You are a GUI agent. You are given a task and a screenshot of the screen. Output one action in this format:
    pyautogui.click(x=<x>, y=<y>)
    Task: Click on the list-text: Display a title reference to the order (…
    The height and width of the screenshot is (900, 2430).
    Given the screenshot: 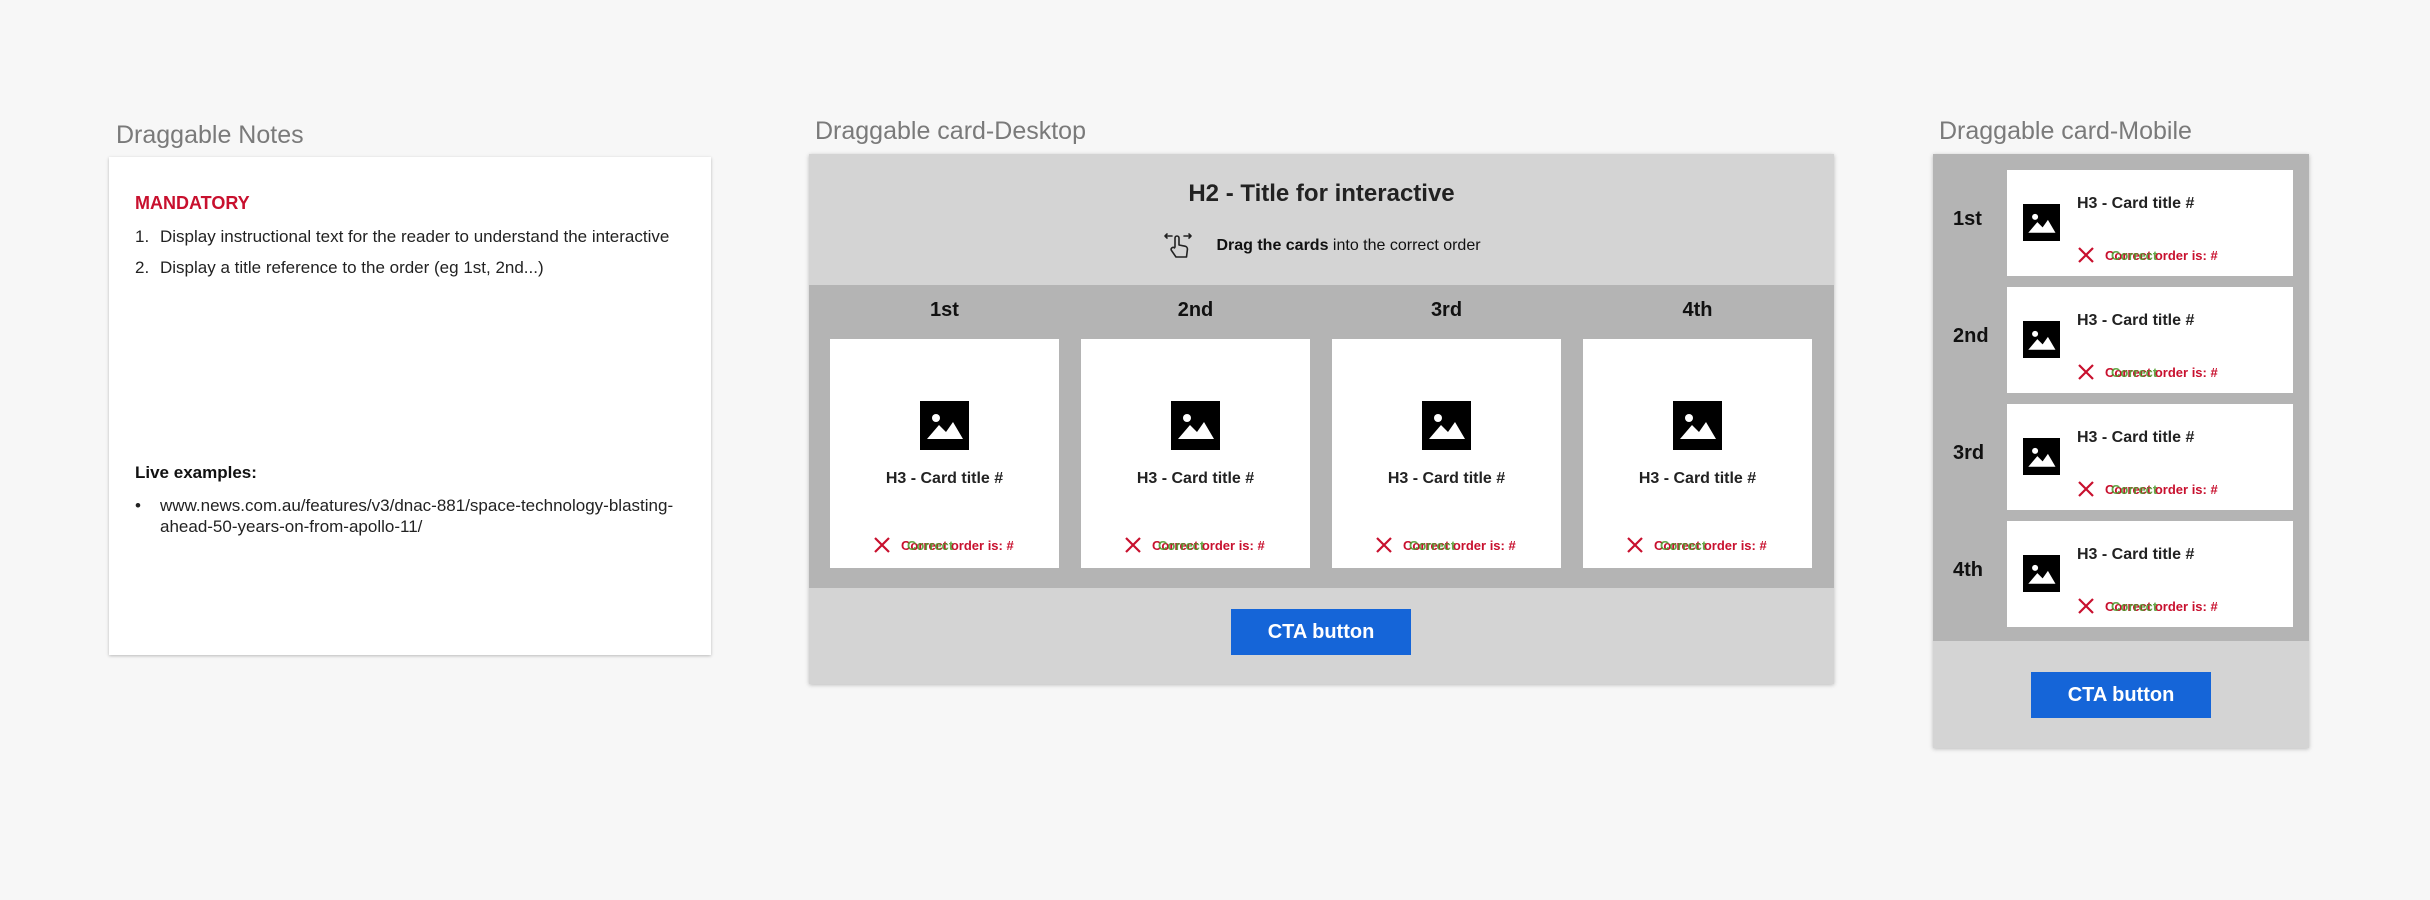 What is the action you would take?
    pyautogui.click(x=352, y=267)
    